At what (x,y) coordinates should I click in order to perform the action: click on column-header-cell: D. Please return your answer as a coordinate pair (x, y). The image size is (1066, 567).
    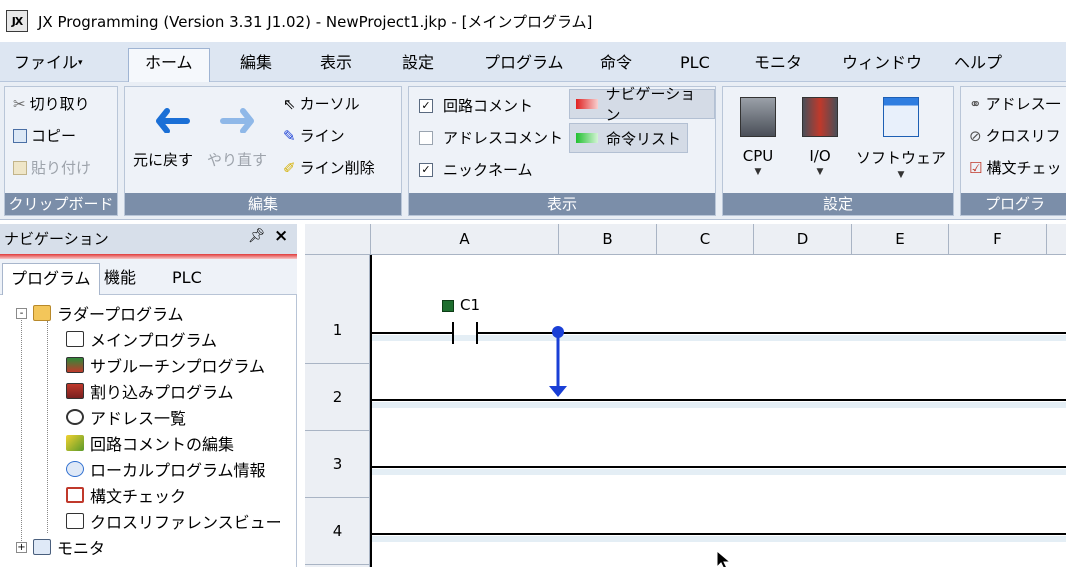
    Looking at the image, I should click on (802, 239).